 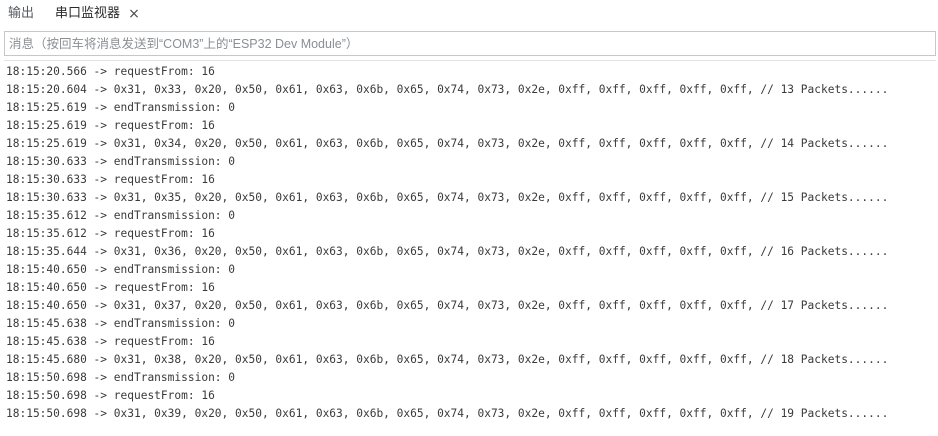 I want to click on divider, so click(x=470, y=60).